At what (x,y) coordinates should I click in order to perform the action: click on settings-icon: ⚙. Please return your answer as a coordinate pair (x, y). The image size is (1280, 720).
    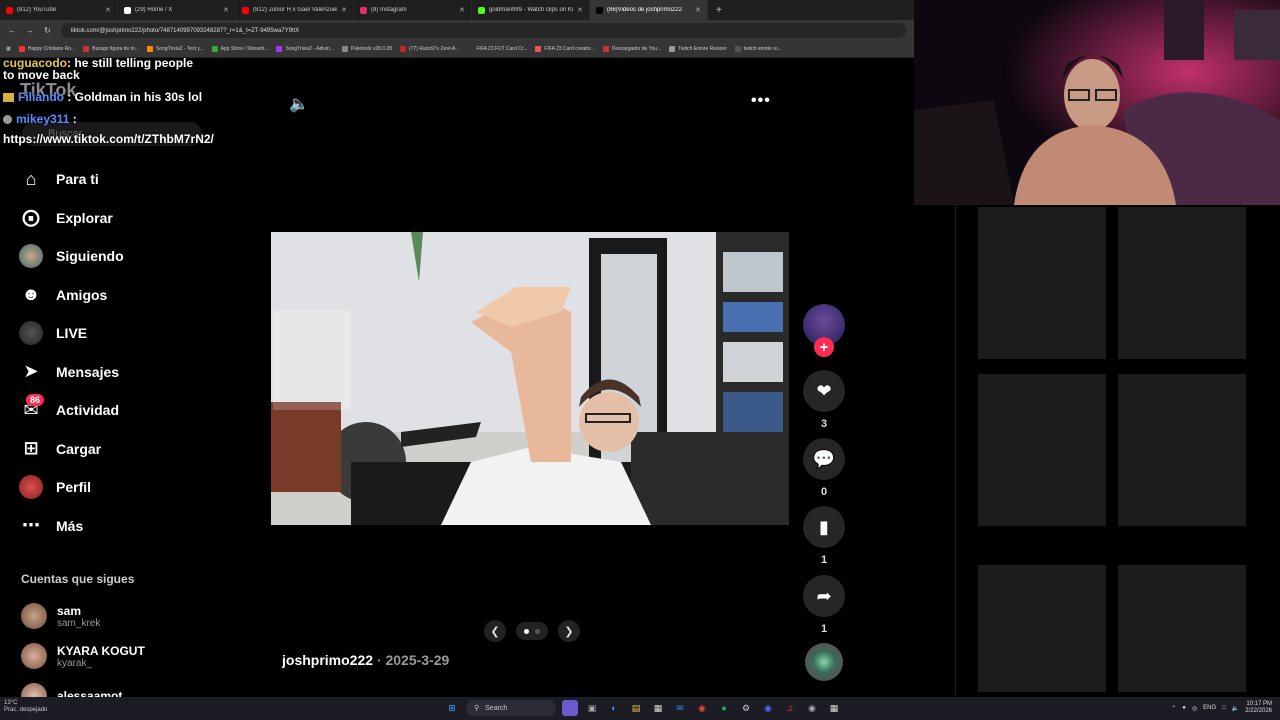
    Looking at the image, I should click on (746, 708).